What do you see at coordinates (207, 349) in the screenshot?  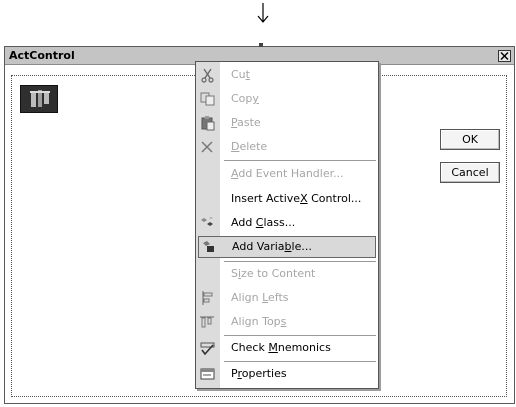 I see `check-mnemonics-icon` at bounding box center [207, 349].